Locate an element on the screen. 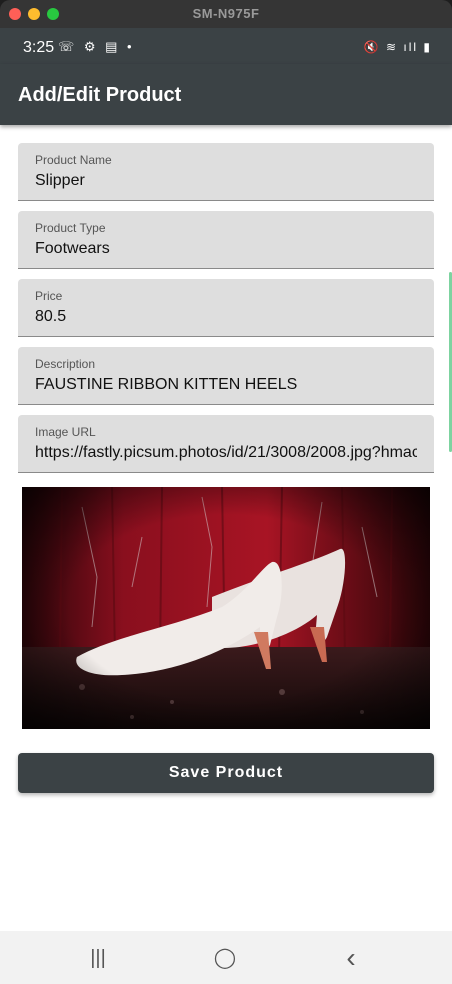  image-url-label: Image URL is located at coordinates (65, 432).